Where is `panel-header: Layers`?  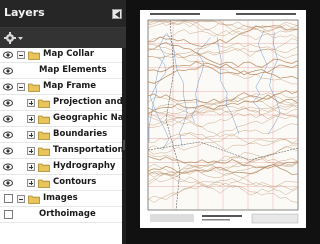
panel-header: Layers is located at coordinates (63, 14).